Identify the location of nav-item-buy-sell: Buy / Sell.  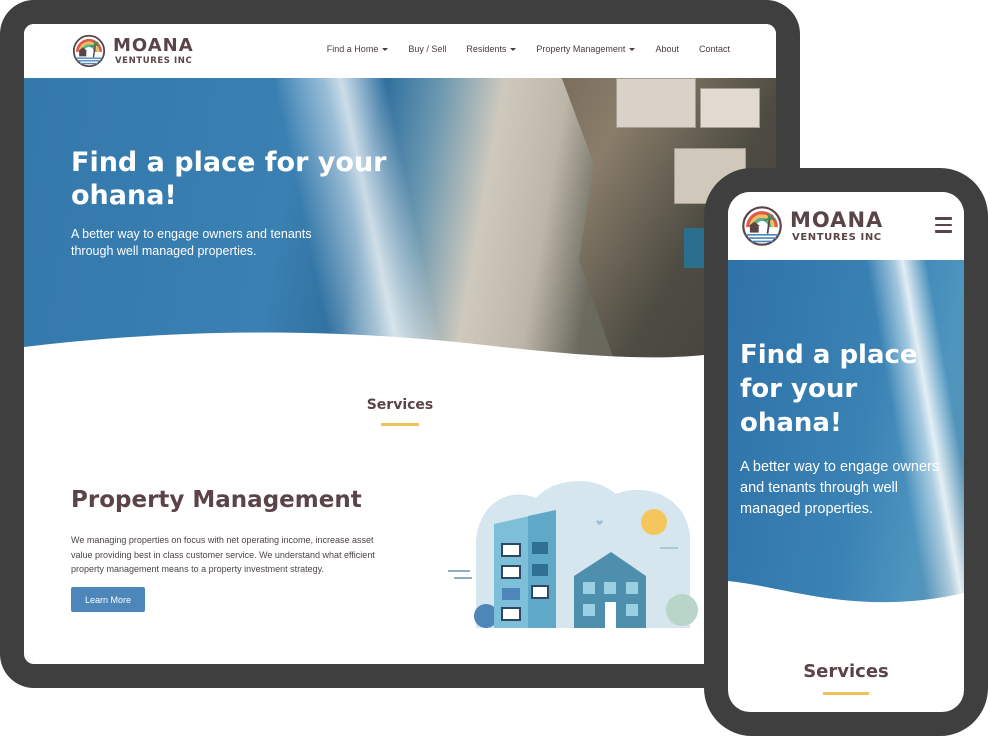
(427, 49).